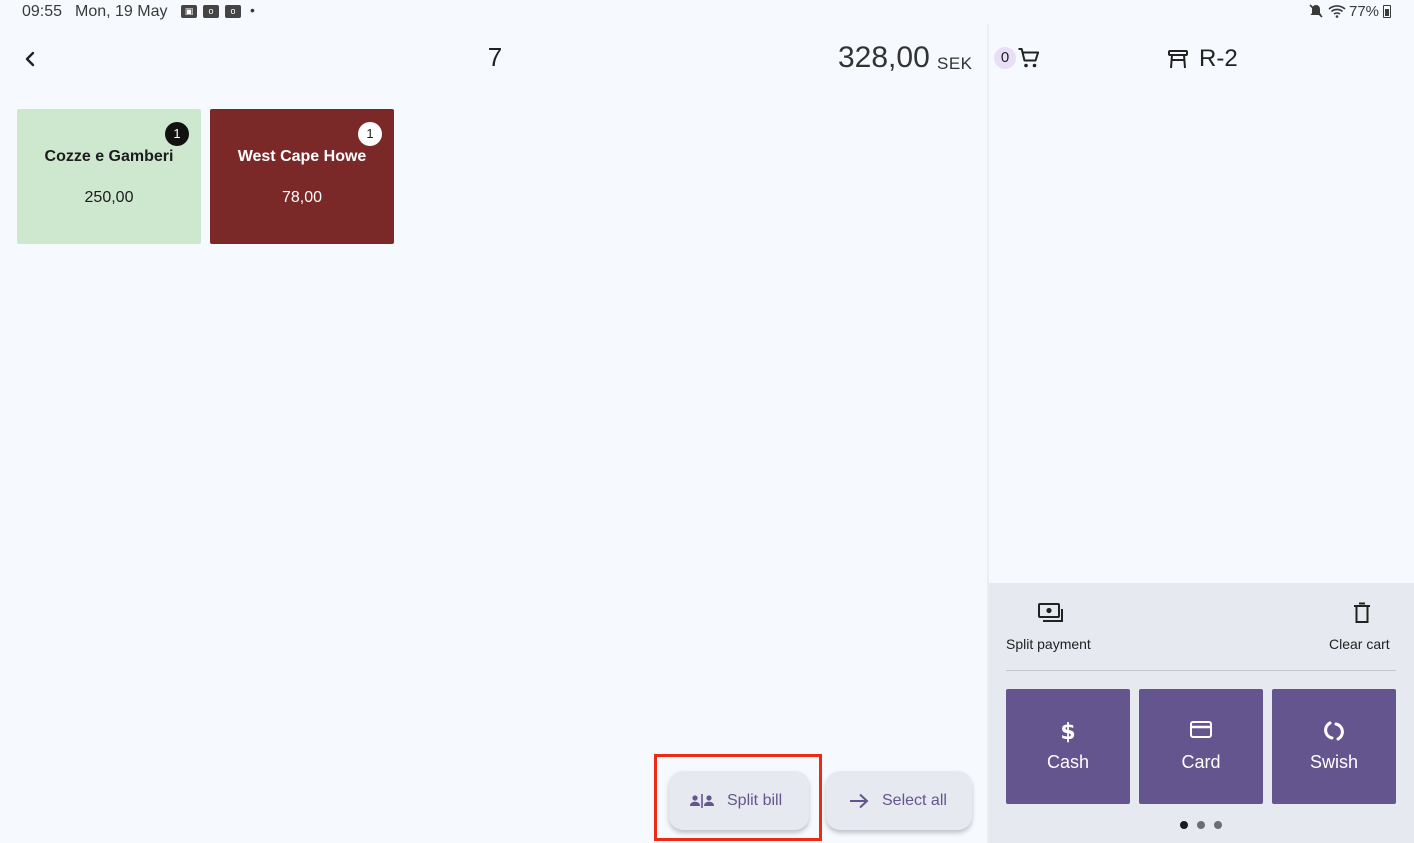 Image resolution: width=1414 pixels, height=843 pixels. I want to click on arrow-right-icon, so click(859, 800).